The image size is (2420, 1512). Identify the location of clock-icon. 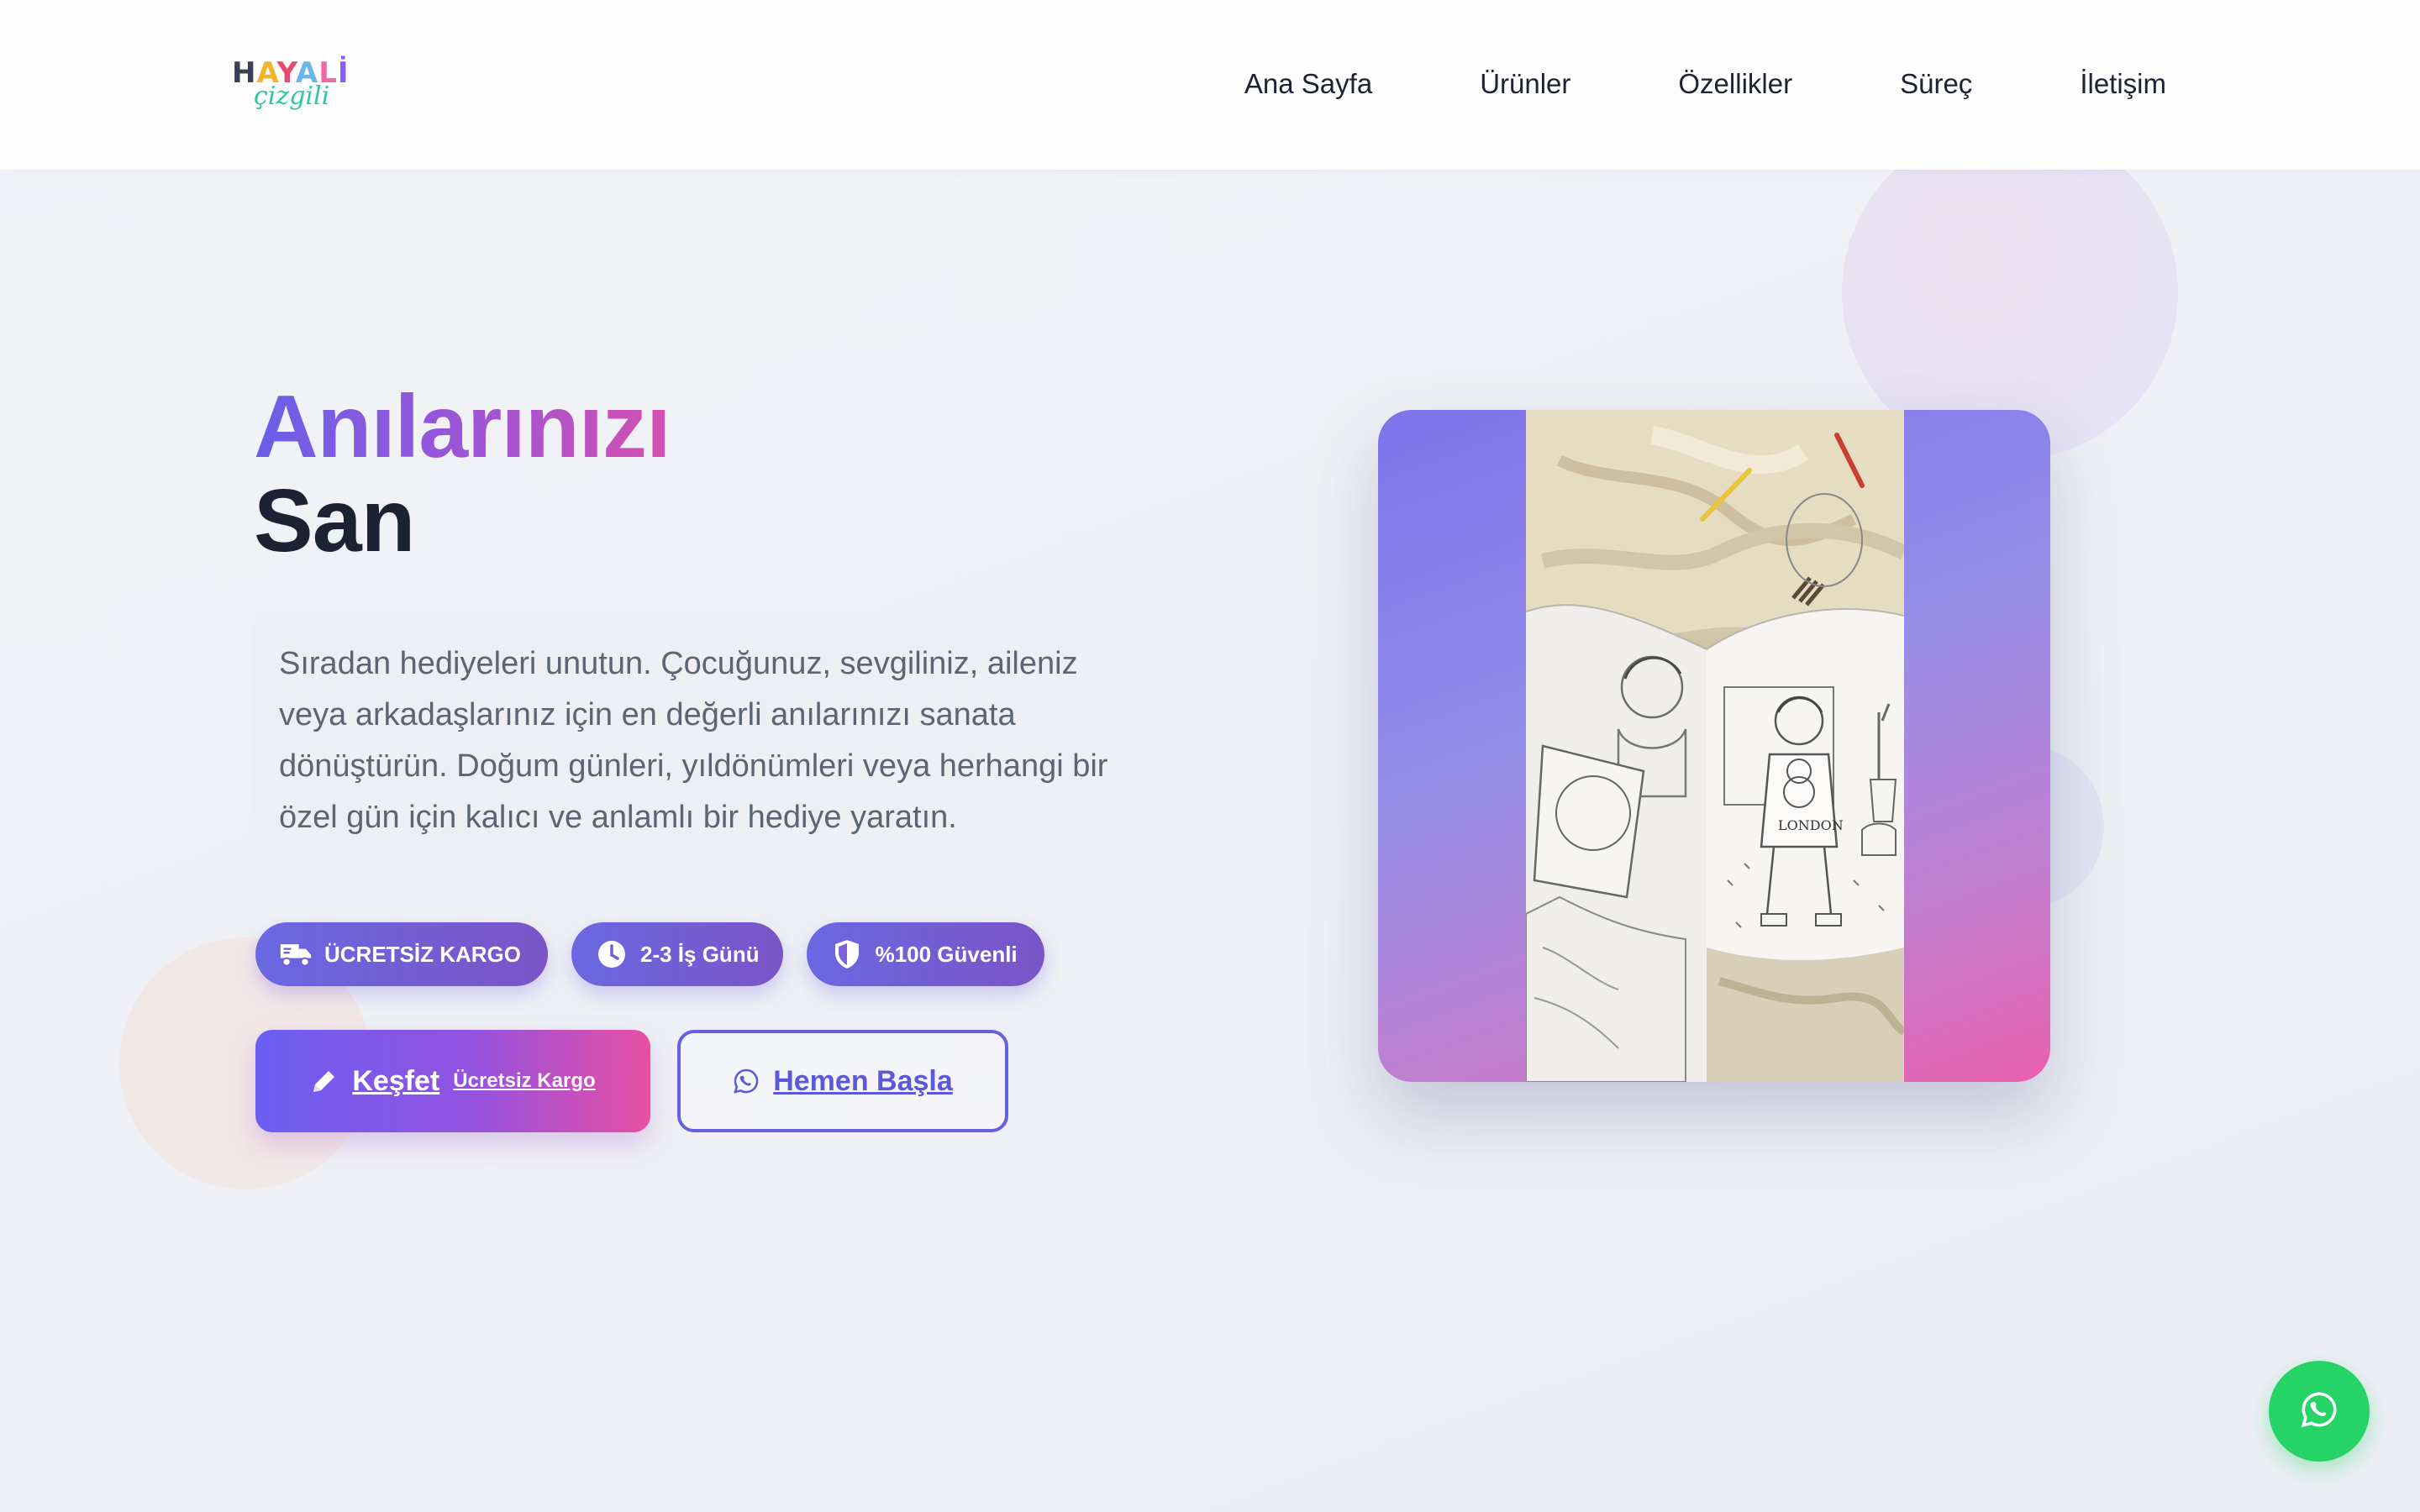
(612, 954).